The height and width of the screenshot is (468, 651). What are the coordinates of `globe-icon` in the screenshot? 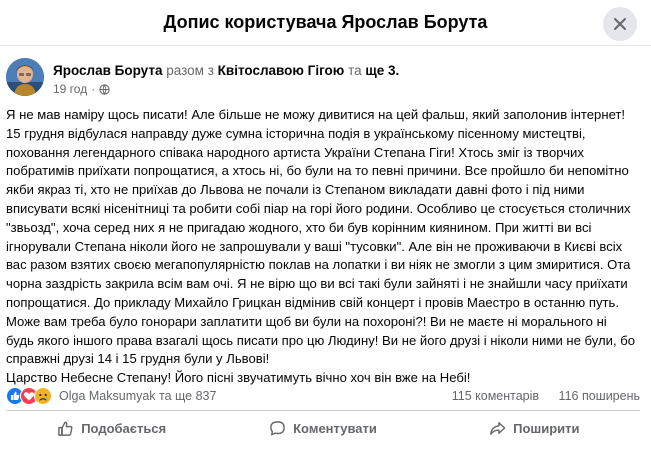 It's located at (104, 89).